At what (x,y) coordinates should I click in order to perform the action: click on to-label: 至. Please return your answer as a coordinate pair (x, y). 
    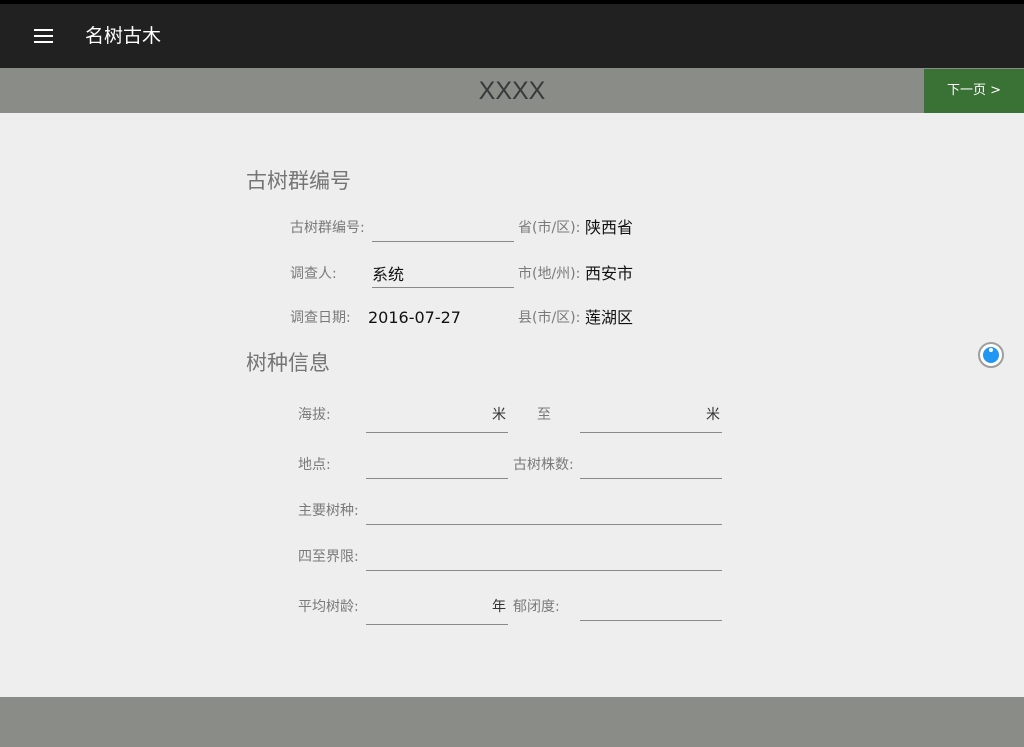
    Looking at the image, I should click on (544, 415).